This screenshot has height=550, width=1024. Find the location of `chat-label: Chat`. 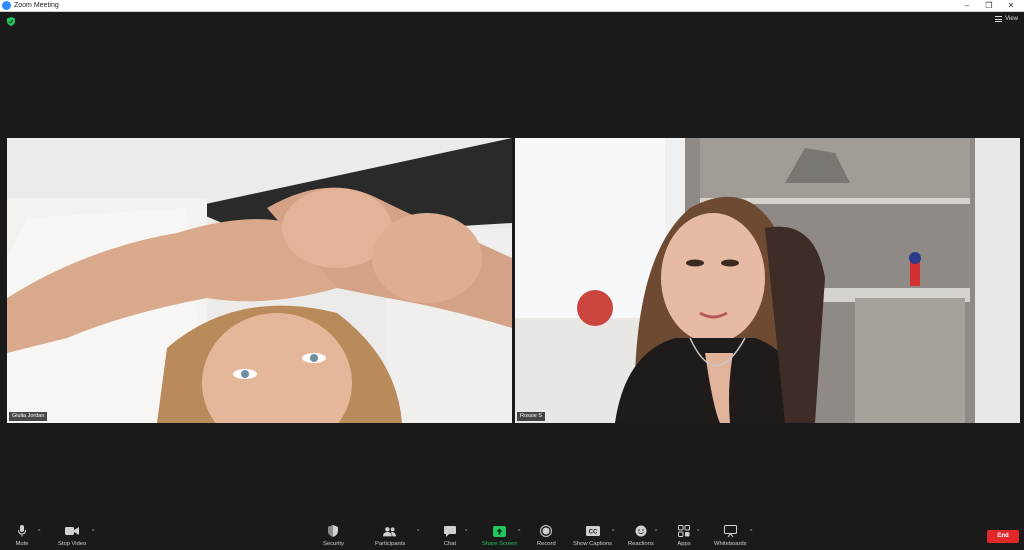

chat-label: Chat is located at coordinates (450, 544).